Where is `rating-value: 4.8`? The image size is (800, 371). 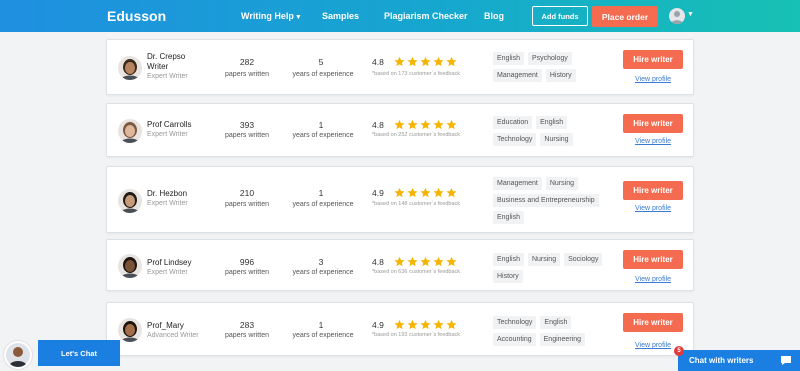 rating-value: 4.8 is located at coordinates (378, 62).